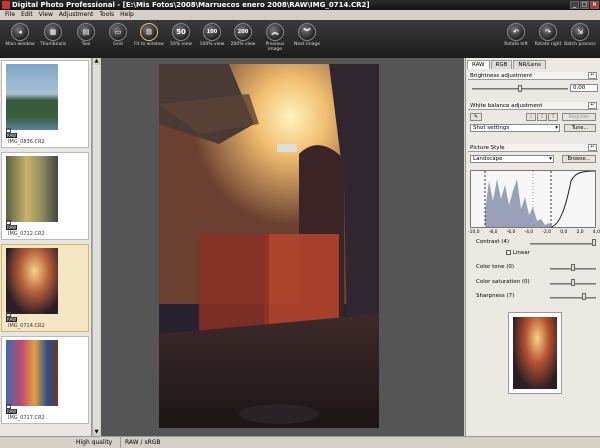 This screenshot has height=448, width=600. Describe the element at coordinates (533, 199) in the screenshot. I see `tone-curve-histogram` at that location.